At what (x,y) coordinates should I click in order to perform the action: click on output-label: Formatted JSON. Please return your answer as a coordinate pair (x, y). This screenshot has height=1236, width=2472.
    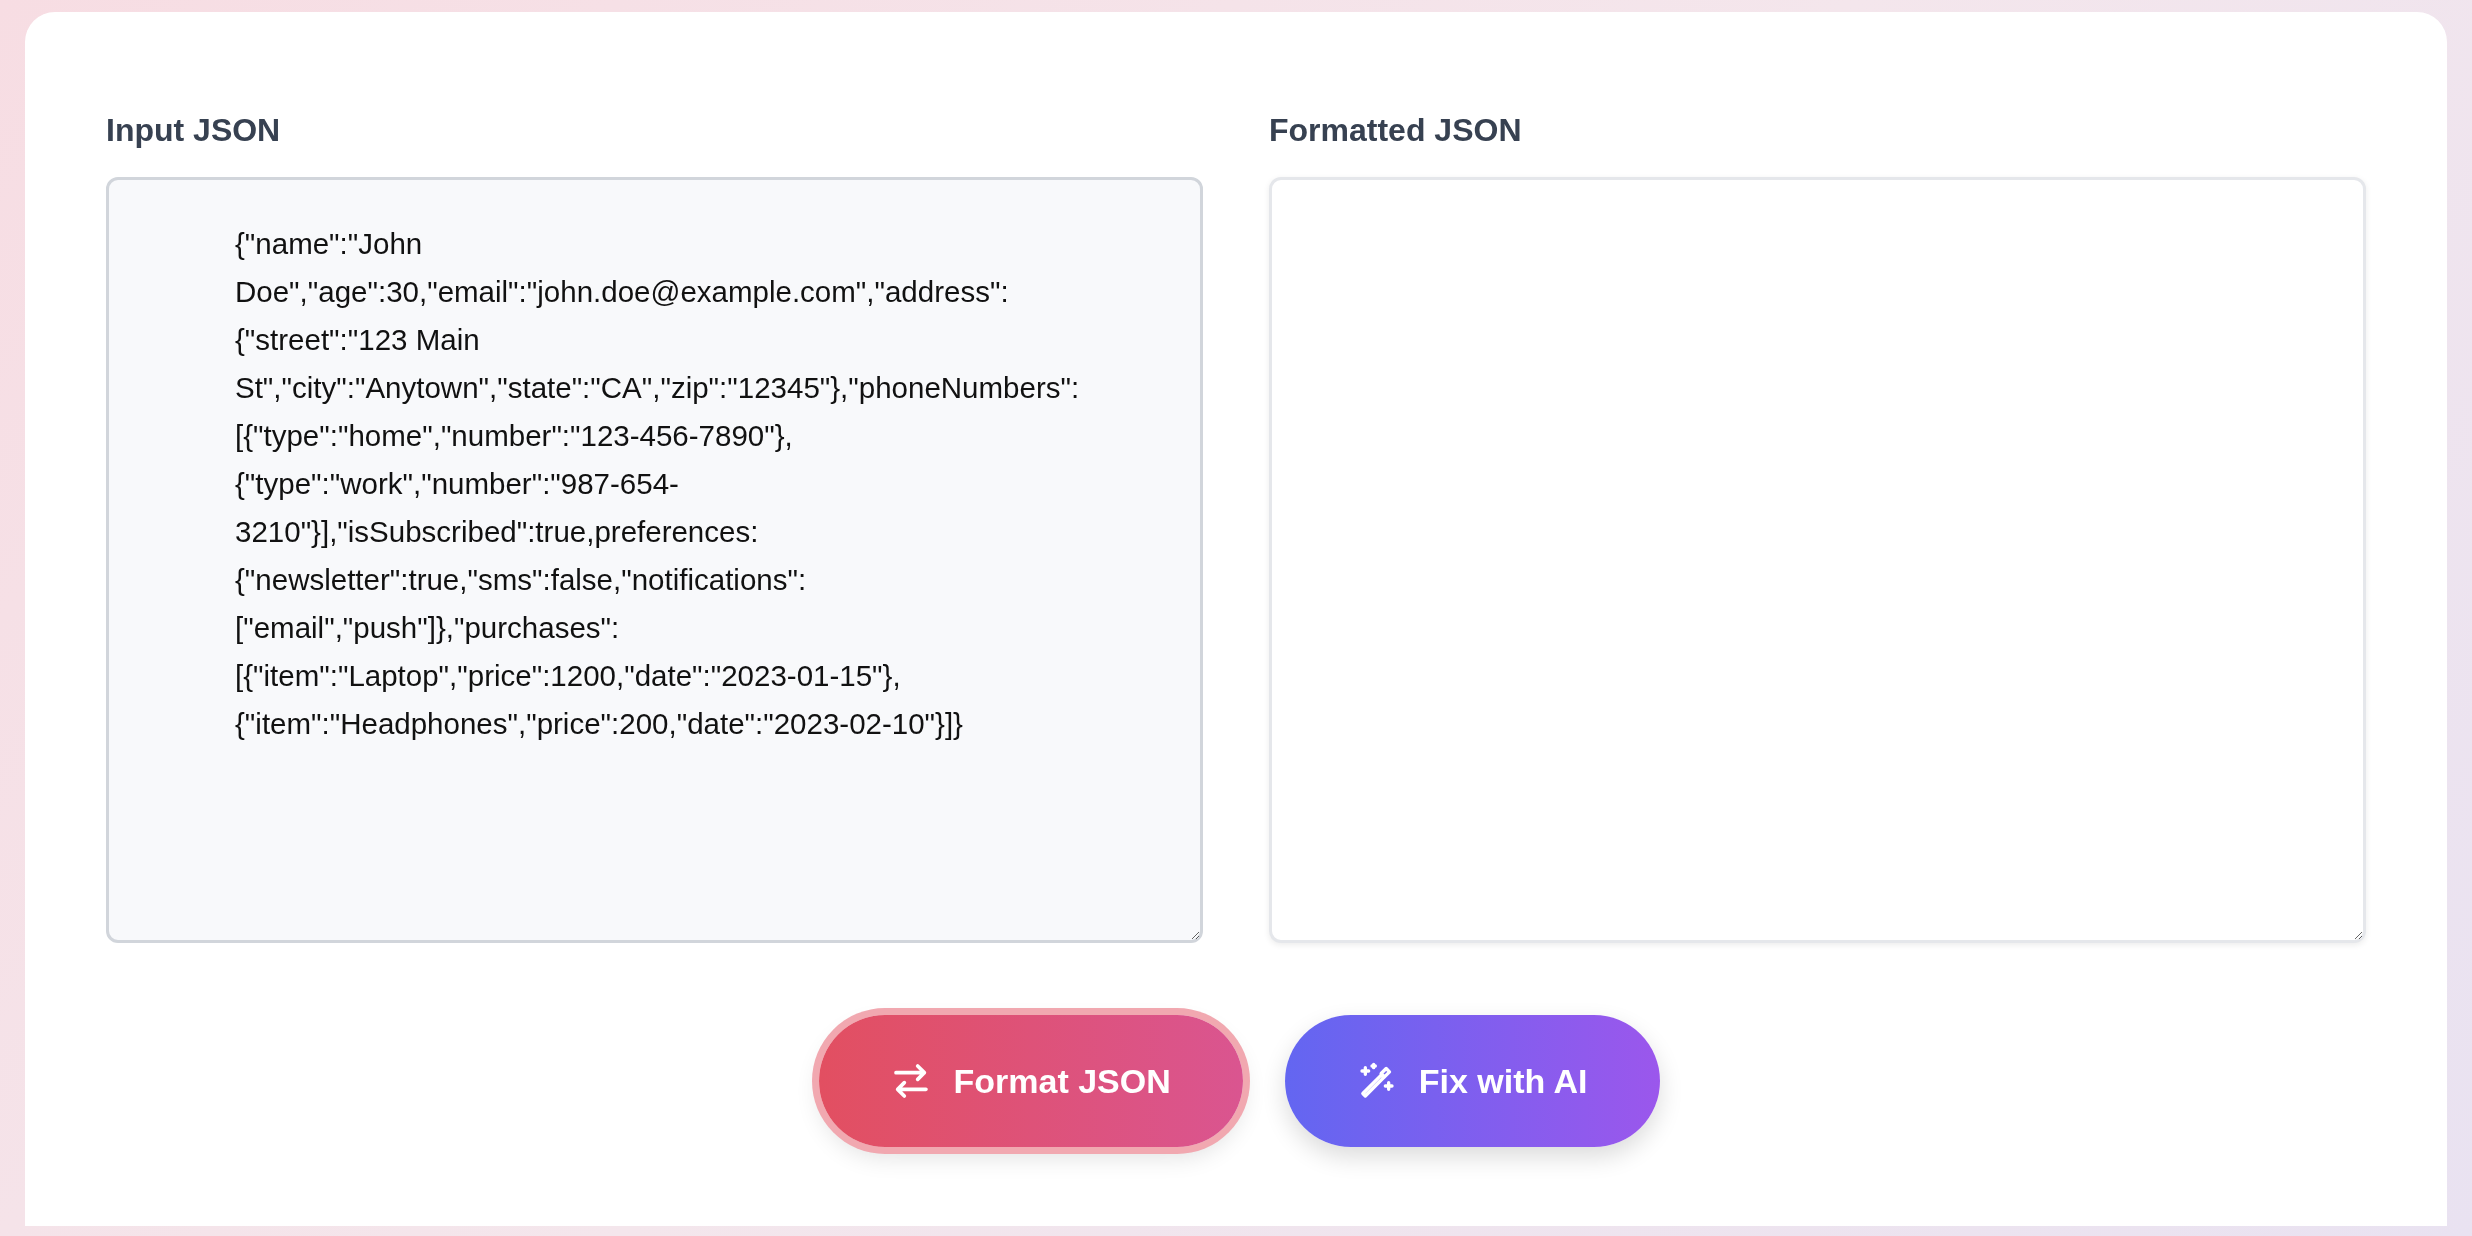
    Looking at the image, I should click on (1396, 130).